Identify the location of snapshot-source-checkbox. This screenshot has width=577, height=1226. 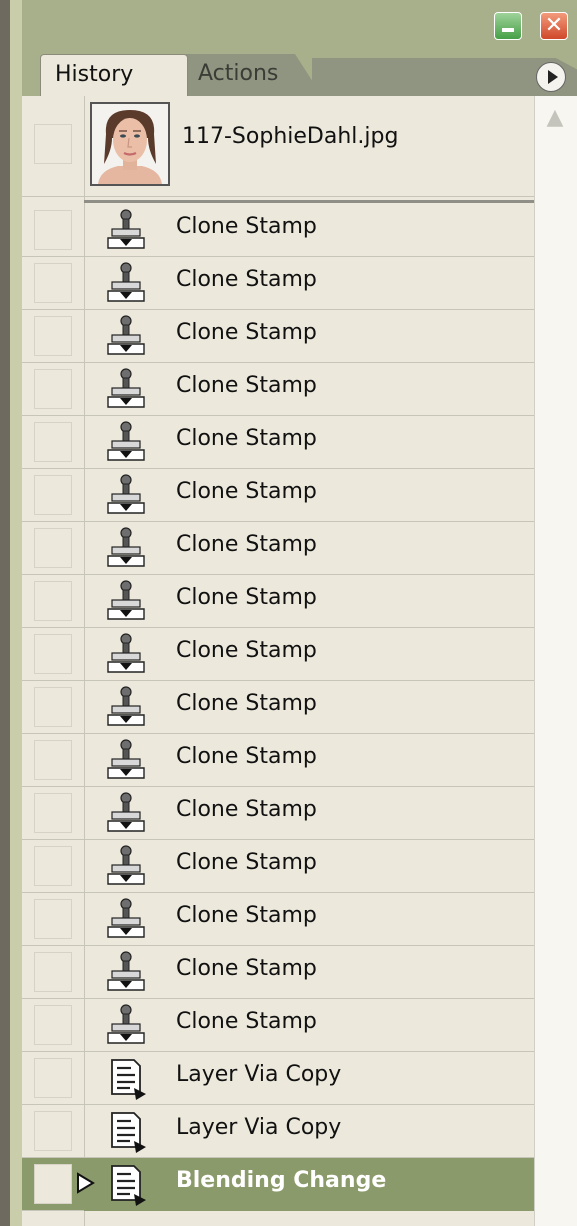
(53, 144).